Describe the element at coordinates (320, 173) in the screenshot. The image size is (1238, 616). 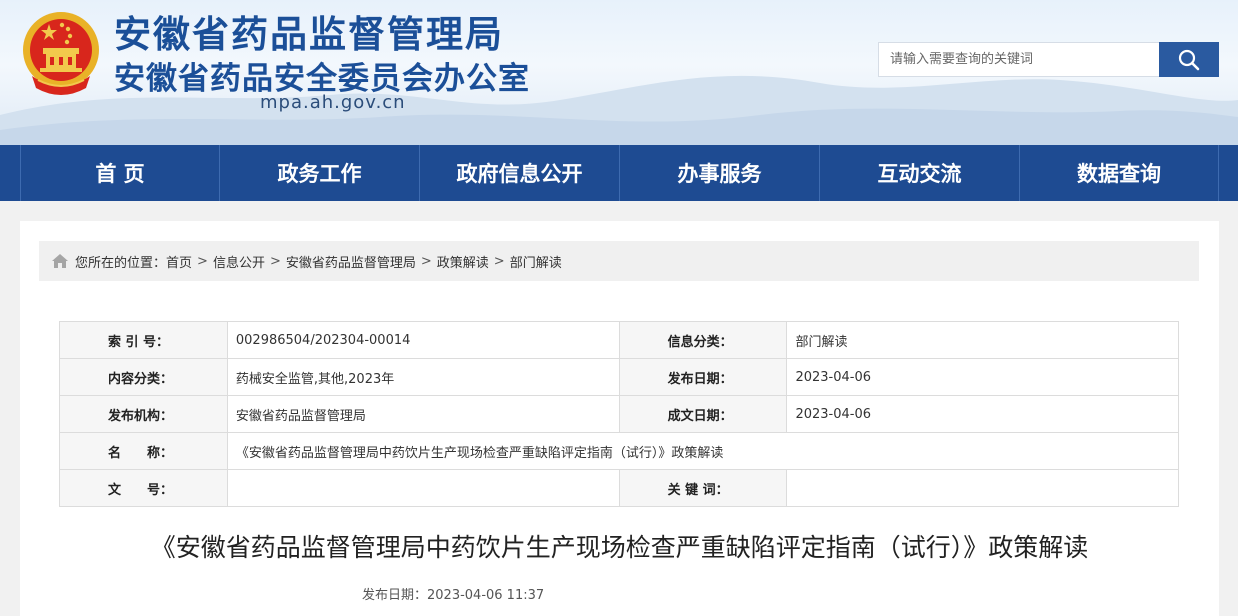
I see `nav-item-government-work: 政务工作` at that location.